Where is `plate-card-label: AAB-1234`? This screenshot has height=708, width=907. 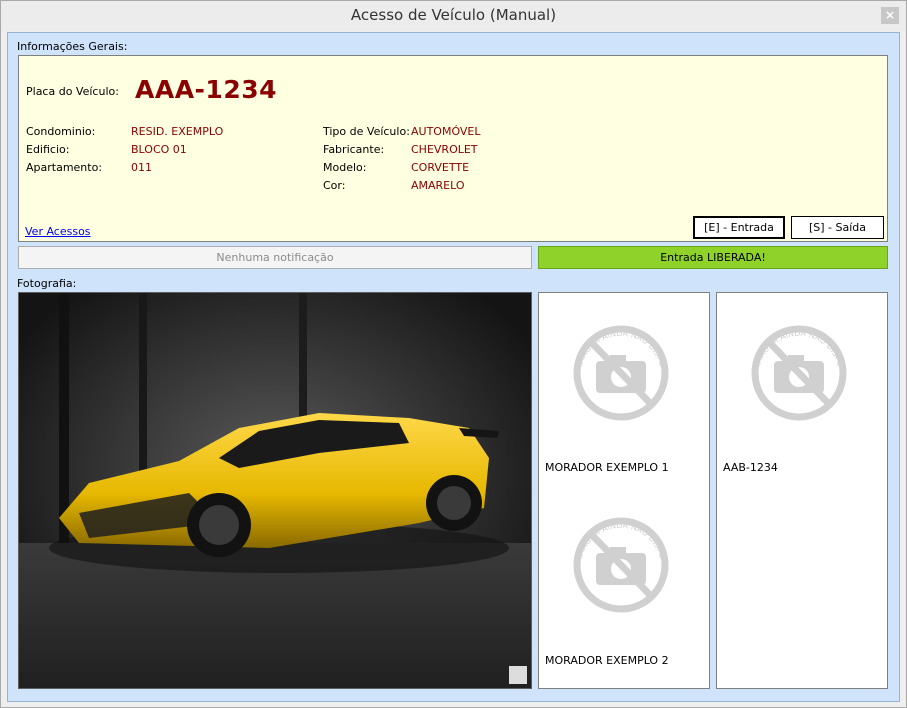
plate-card-label: AAB-1234 is located at coordinates (750, 467).